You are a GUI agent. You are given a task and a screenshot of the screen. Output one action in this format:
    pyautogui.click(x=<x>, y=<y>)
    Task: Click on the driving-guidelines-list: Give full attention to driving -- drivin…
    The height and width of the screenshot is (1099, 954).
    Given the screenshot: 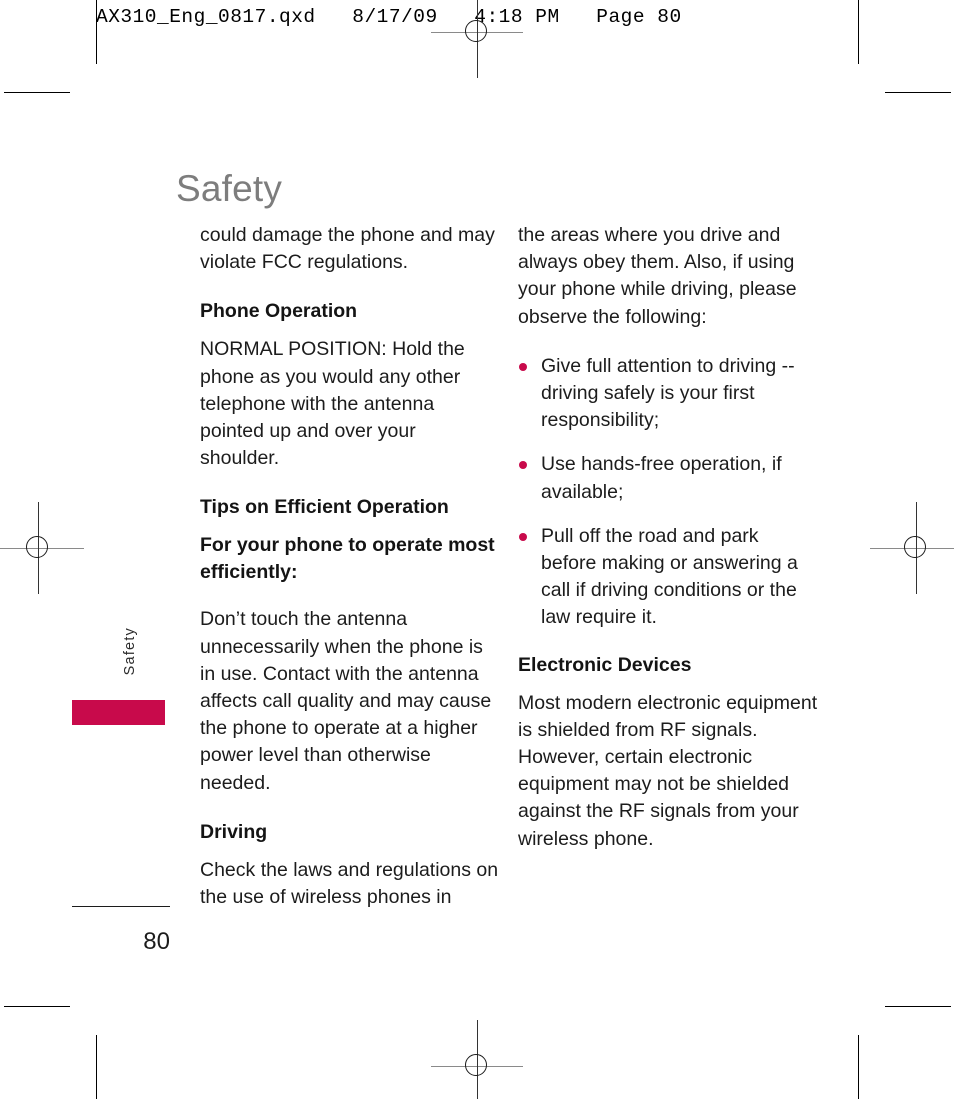 What is the action you would take?
    pyautogui.click(x=668, y=492)
    